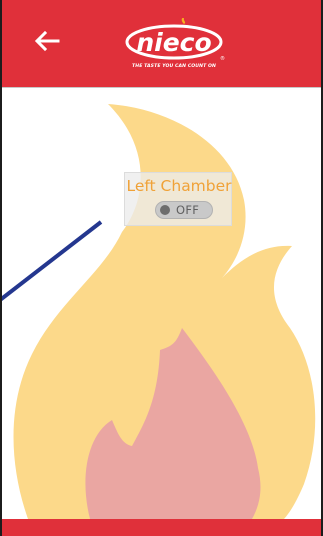  What do you see at coordinates (188, 210) in the screenshot?
I see `toggle-state-label: OFF` at bounding box center [188, 210].